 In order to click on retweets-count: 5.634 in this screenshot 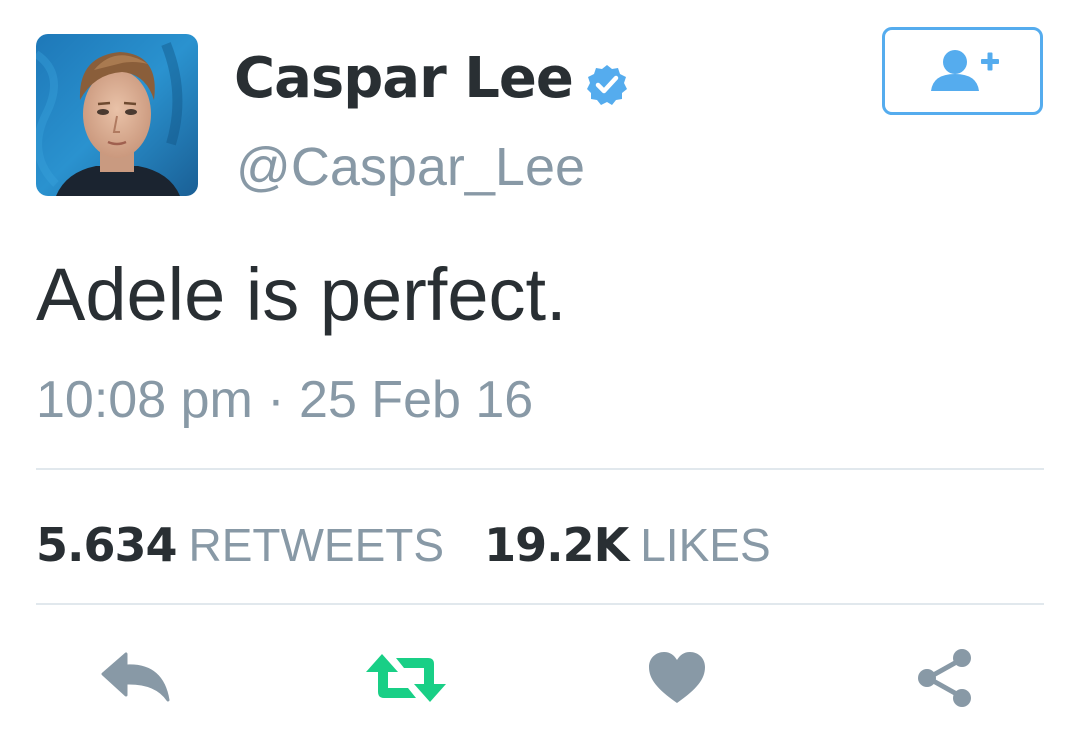, I will do `click(107, 545)`.